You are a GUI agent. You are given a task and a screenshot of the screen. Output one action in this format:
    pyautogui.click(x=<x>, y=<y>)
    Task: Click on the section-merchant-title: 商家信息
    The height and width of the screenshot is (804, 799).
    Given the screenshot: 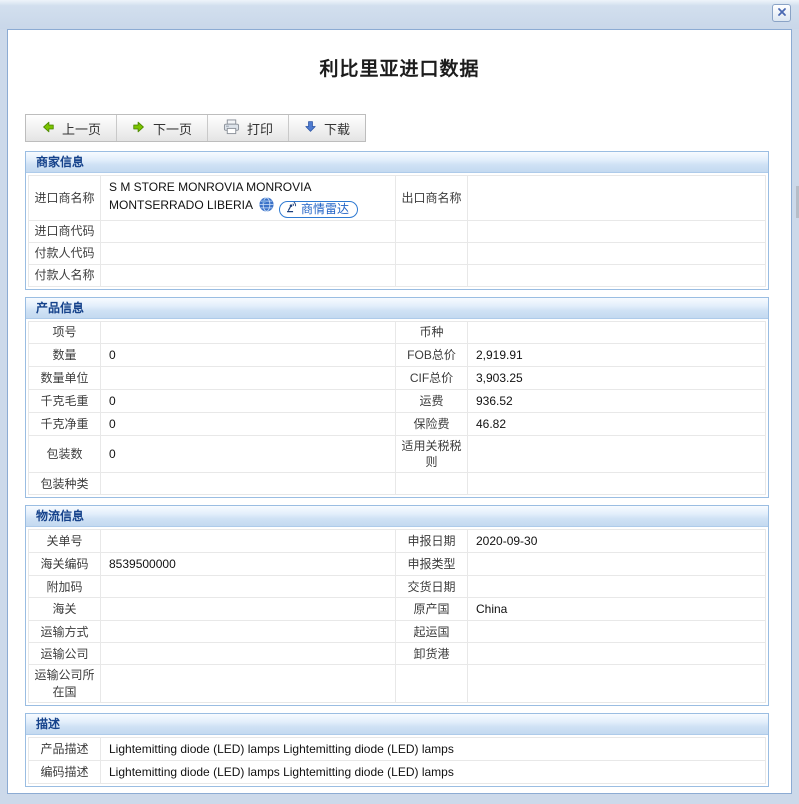 What is the action you would take?
    pyautogui.click(x=397, y=162)
    